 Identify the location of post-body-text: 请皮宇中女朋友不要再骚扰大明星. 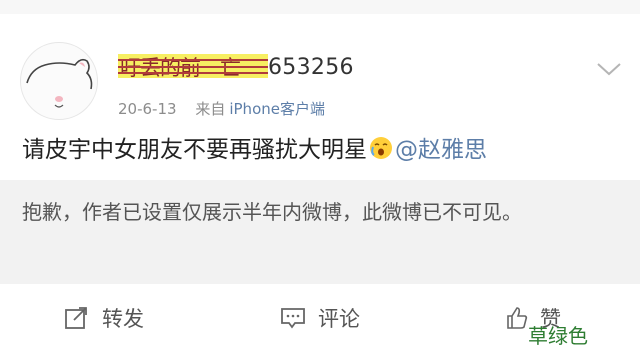
(194, 150).